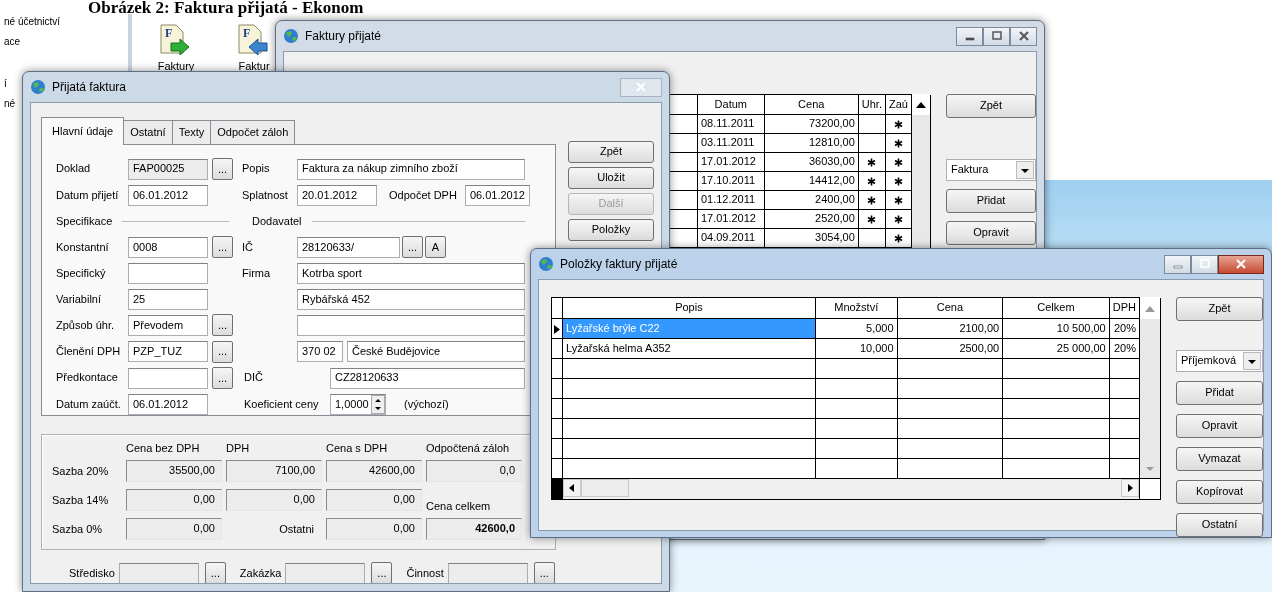 The image size is (1272, 592). Describe the element at coordinates (296, 529) in the screenshot. I see `field-label: Ostatni` at that location.